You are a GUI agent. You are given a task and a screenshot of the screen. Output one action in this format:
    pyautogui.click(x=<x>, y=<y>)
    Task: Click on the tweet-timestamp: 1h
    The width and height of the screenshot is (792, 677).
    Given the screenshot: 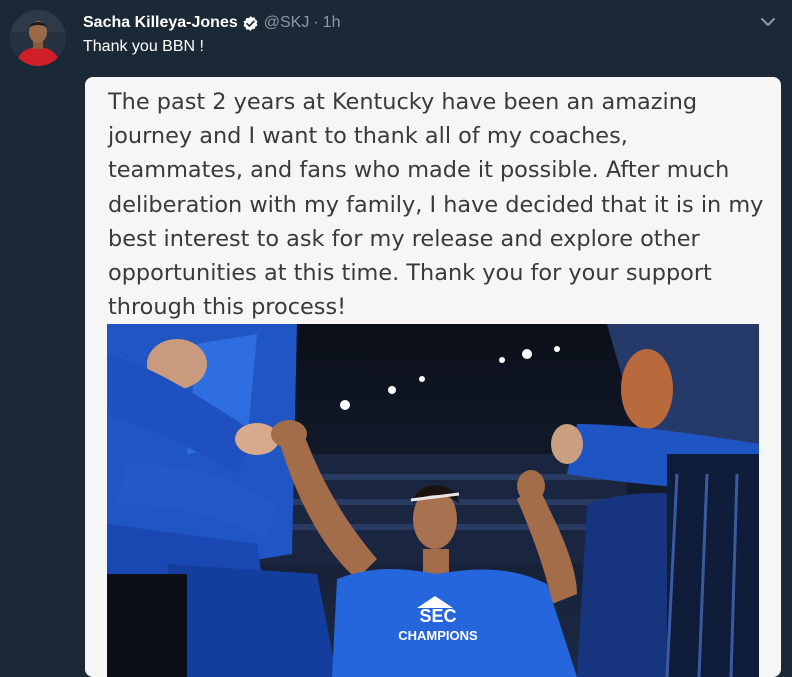 What is the action you would take?
    pyautogui.click(x=332, y=23)
    